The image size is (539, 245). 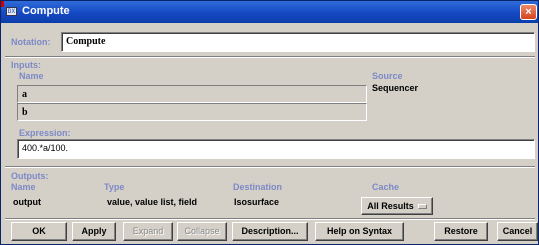 What do you see at coordinates (298, 42) in the screenshot?
I see `notation-input: Compute` at bounding box center [298, 42].